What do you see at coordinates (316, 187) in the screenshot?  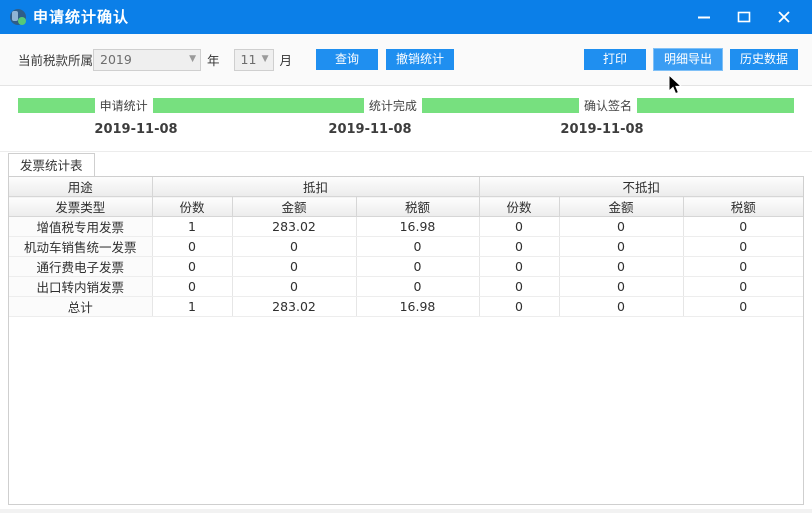 I see `header-group-deductible: 抵扣` at bounding box center [316, 187].